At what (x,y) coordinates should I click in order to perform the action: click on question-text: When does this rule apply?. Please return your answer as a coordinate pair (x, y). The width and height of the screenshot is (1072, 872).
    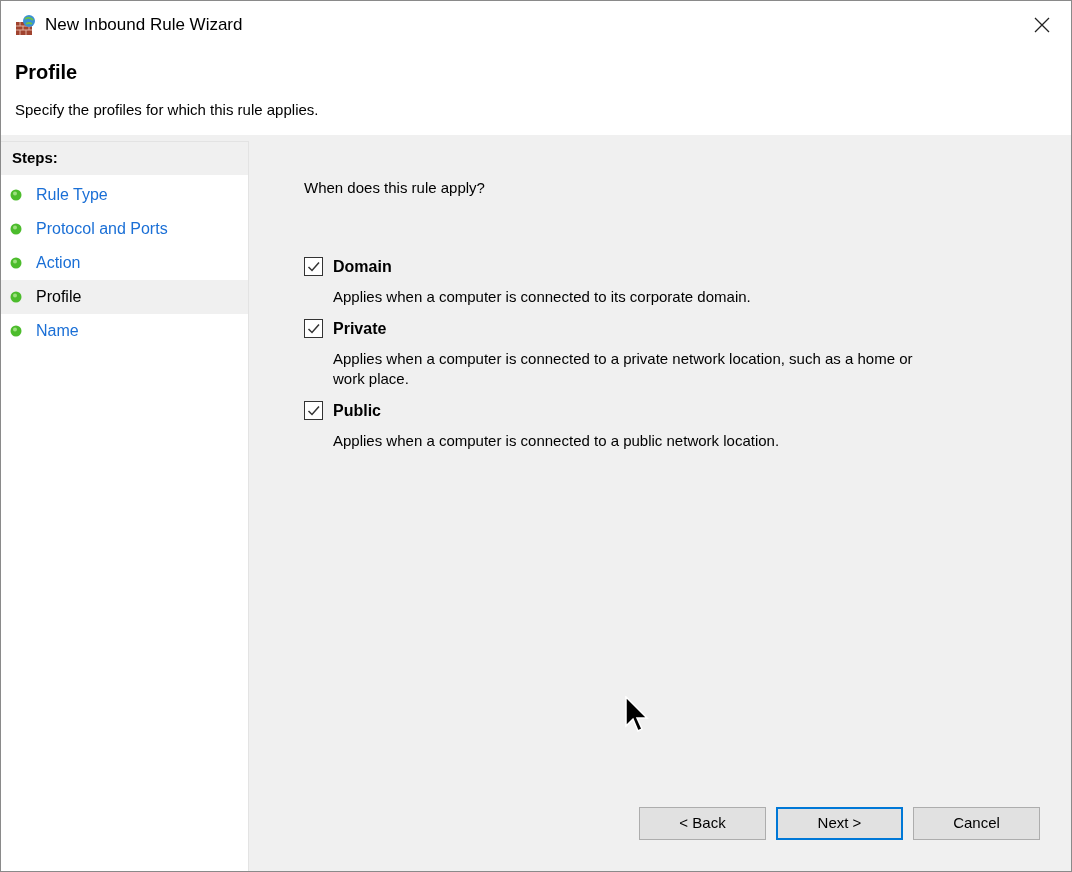
    Looking at the image, I should click on (395, 188).